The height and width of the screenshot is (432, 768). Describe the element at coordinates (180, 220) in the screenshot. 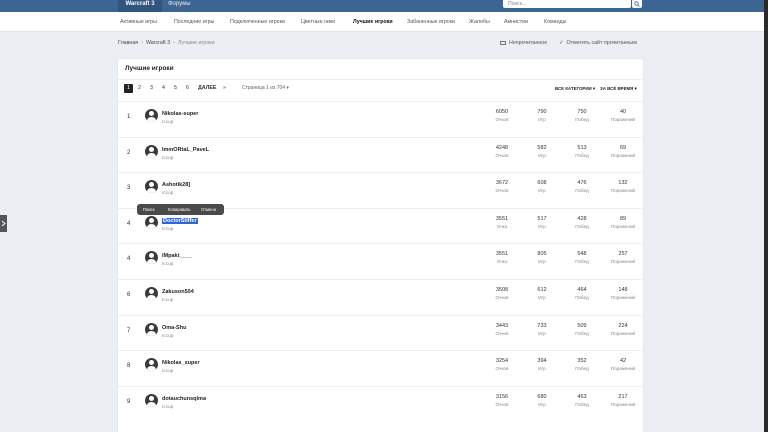

I see `player-name: DoctorStiffer` at that location.